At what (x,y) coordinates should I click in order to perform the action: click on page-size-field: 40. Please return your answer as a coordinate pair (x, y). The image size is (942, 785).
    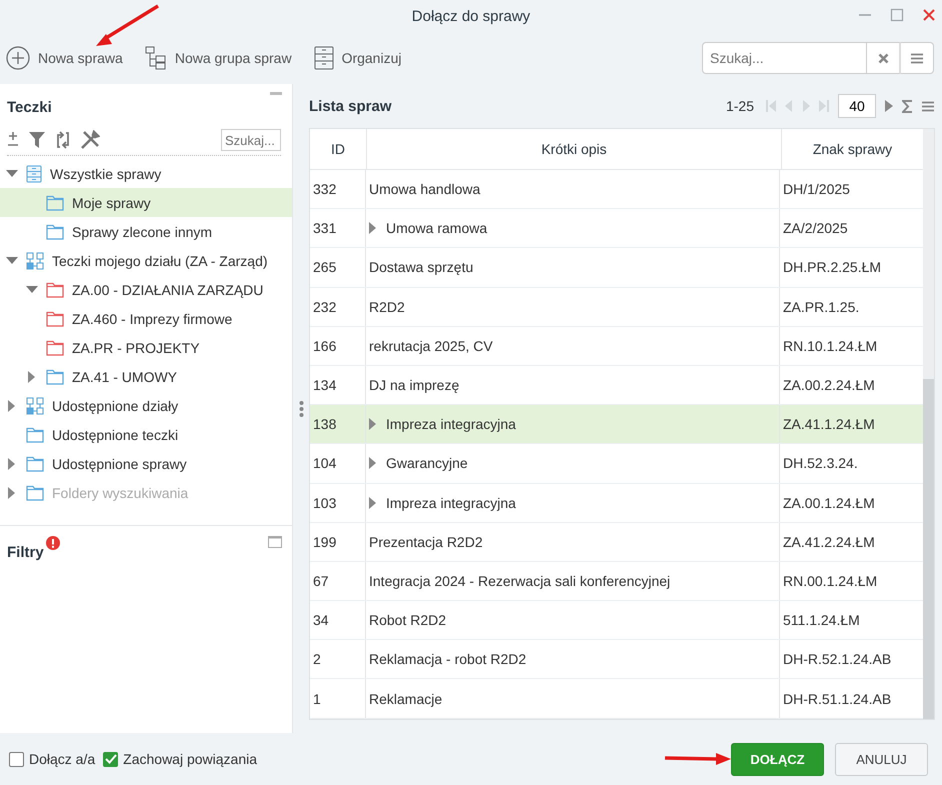
    Looking at the image, I should click on (857, 106).